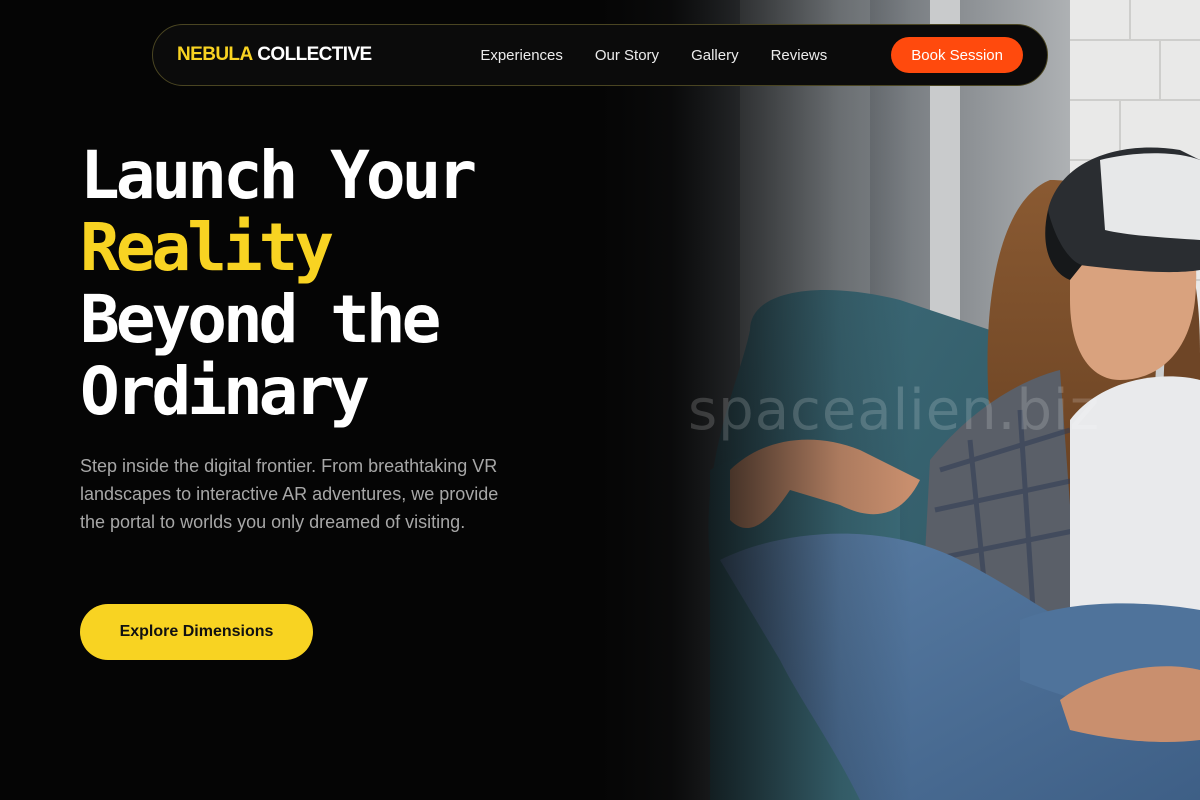 The height and width of the screenshot is (800, 1200). Describe the element at coordinates (196, 632) in the screenshot. I see `explore-dimensions-button: Explore Dimensions` at that location.